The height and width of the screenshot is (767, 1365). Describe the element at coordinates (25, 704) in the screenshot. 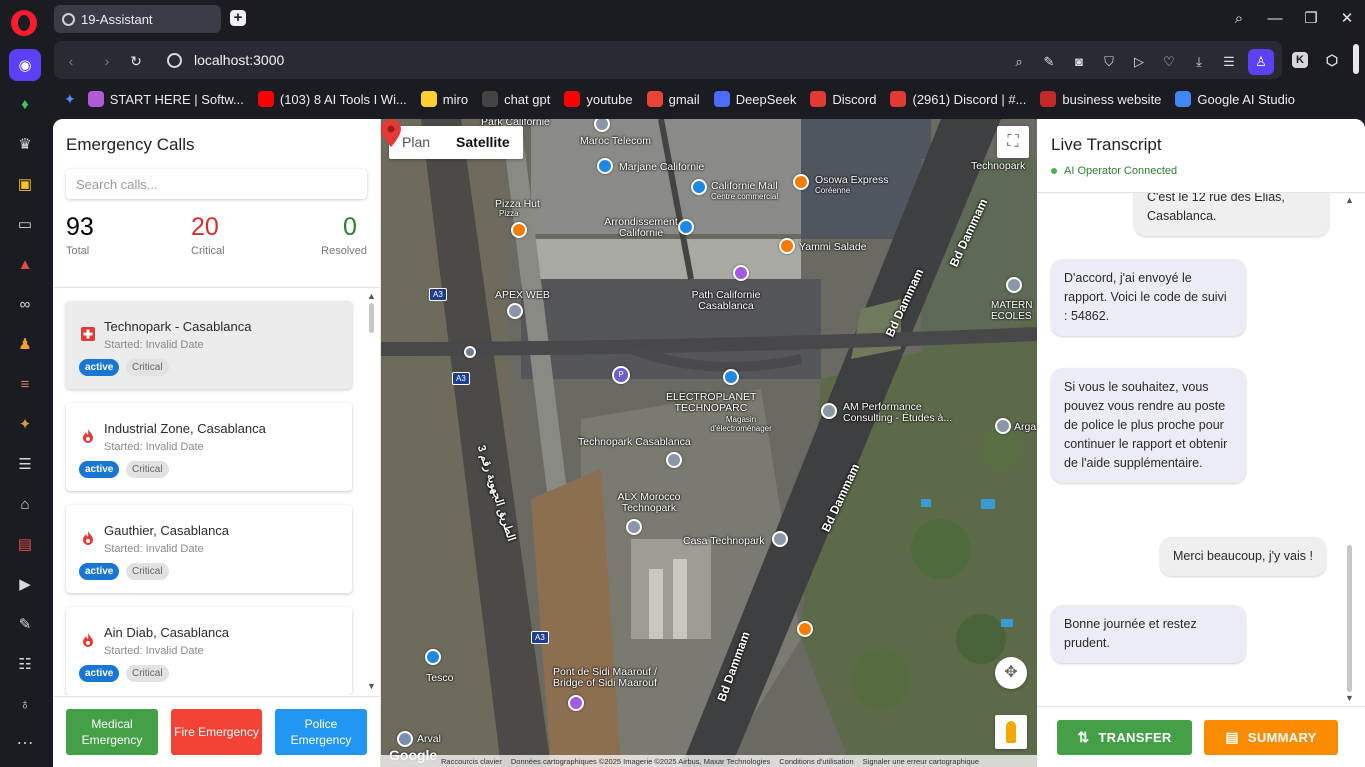

I see `microphone-icon: ♁` at that location.